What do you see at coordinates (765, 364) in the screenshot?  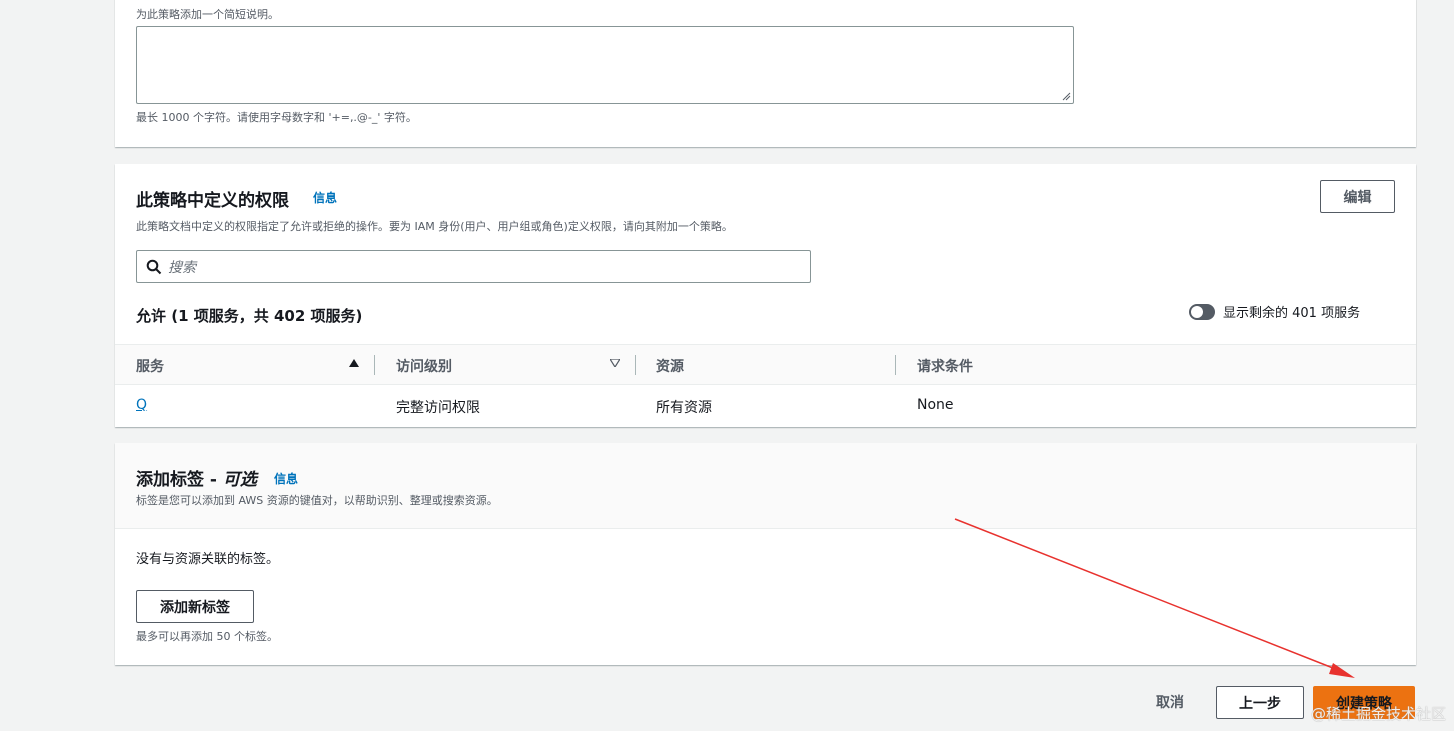 I see `table-header: 服务 访问级别 资源 请求条件` at bounding box center [765, 364].